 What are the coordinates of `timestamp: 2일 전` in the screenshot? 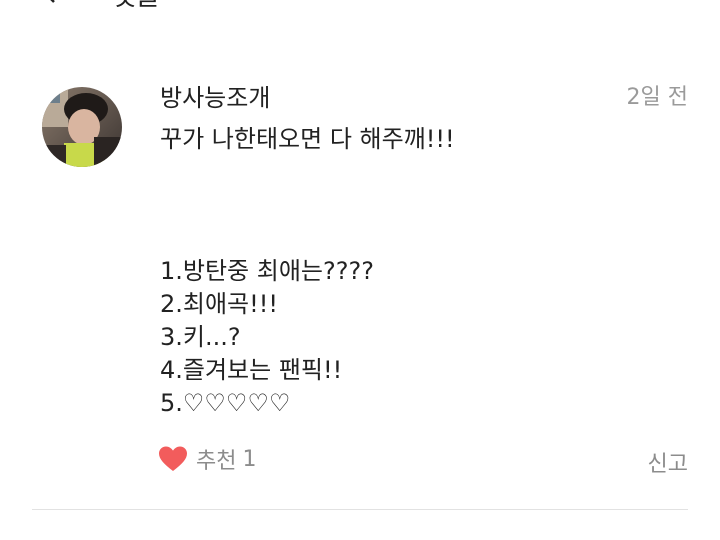 It's located at (657, 97).